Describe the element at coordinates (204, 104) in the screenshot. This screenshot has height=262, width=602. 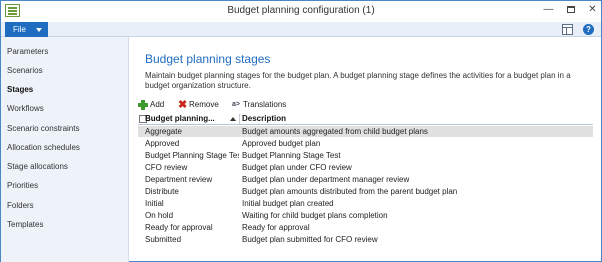
I see `remove-button-label: Remove` at that location.